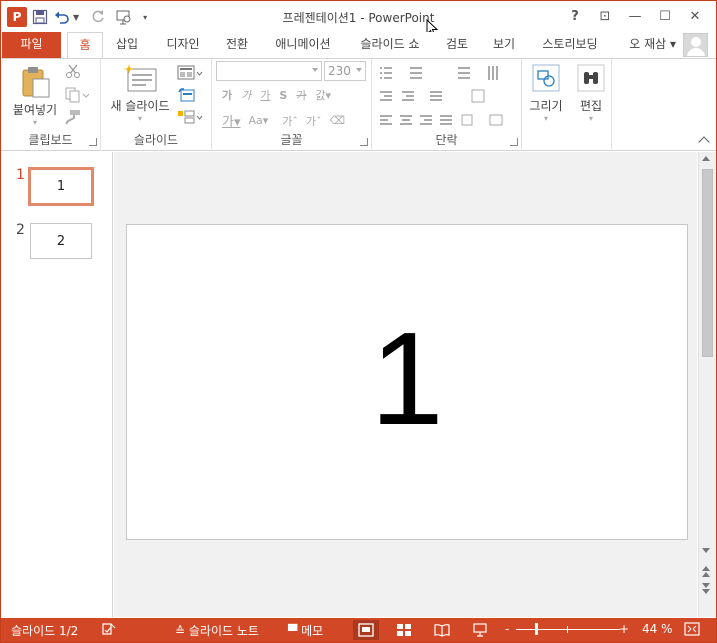  I want to click on spell-check-icon, so click(109, 630).